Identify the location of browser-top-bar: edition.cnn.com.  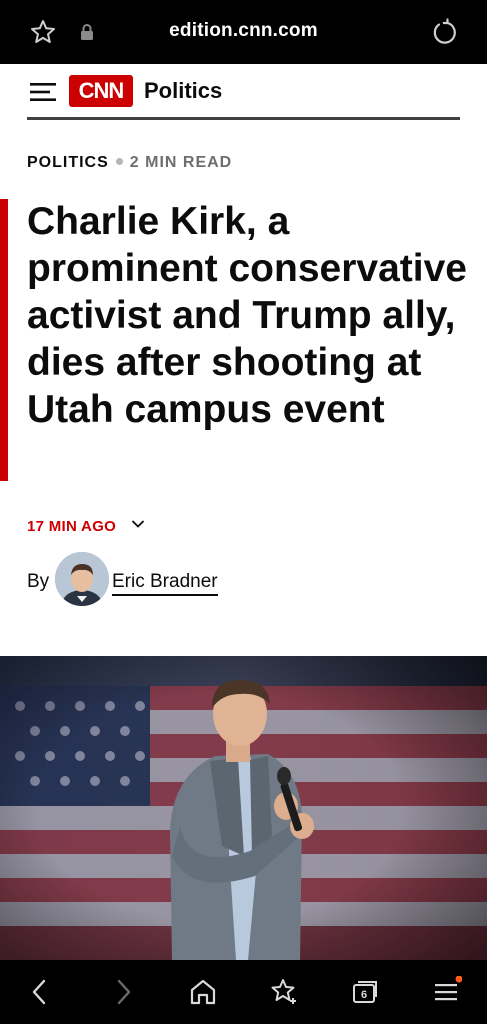
(243, 32).